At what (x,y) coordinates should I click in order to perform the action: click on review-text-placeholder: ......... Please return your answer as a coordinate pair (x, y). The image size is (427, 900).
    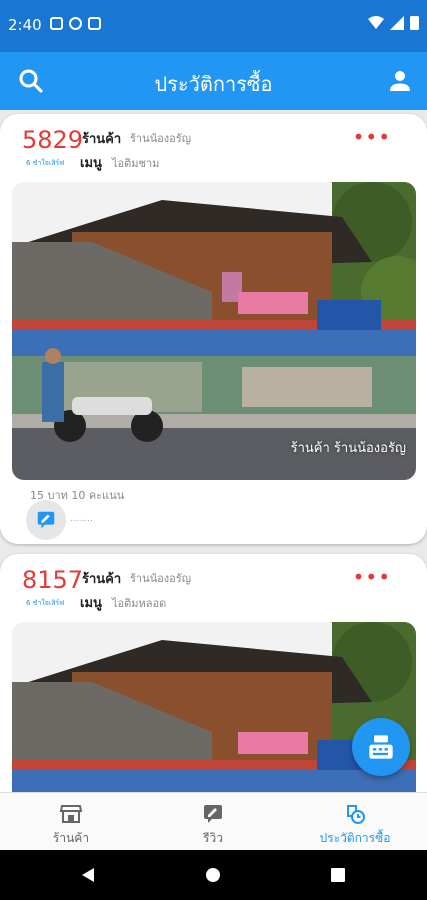
    Looking at the image, I should click on (81, 519).